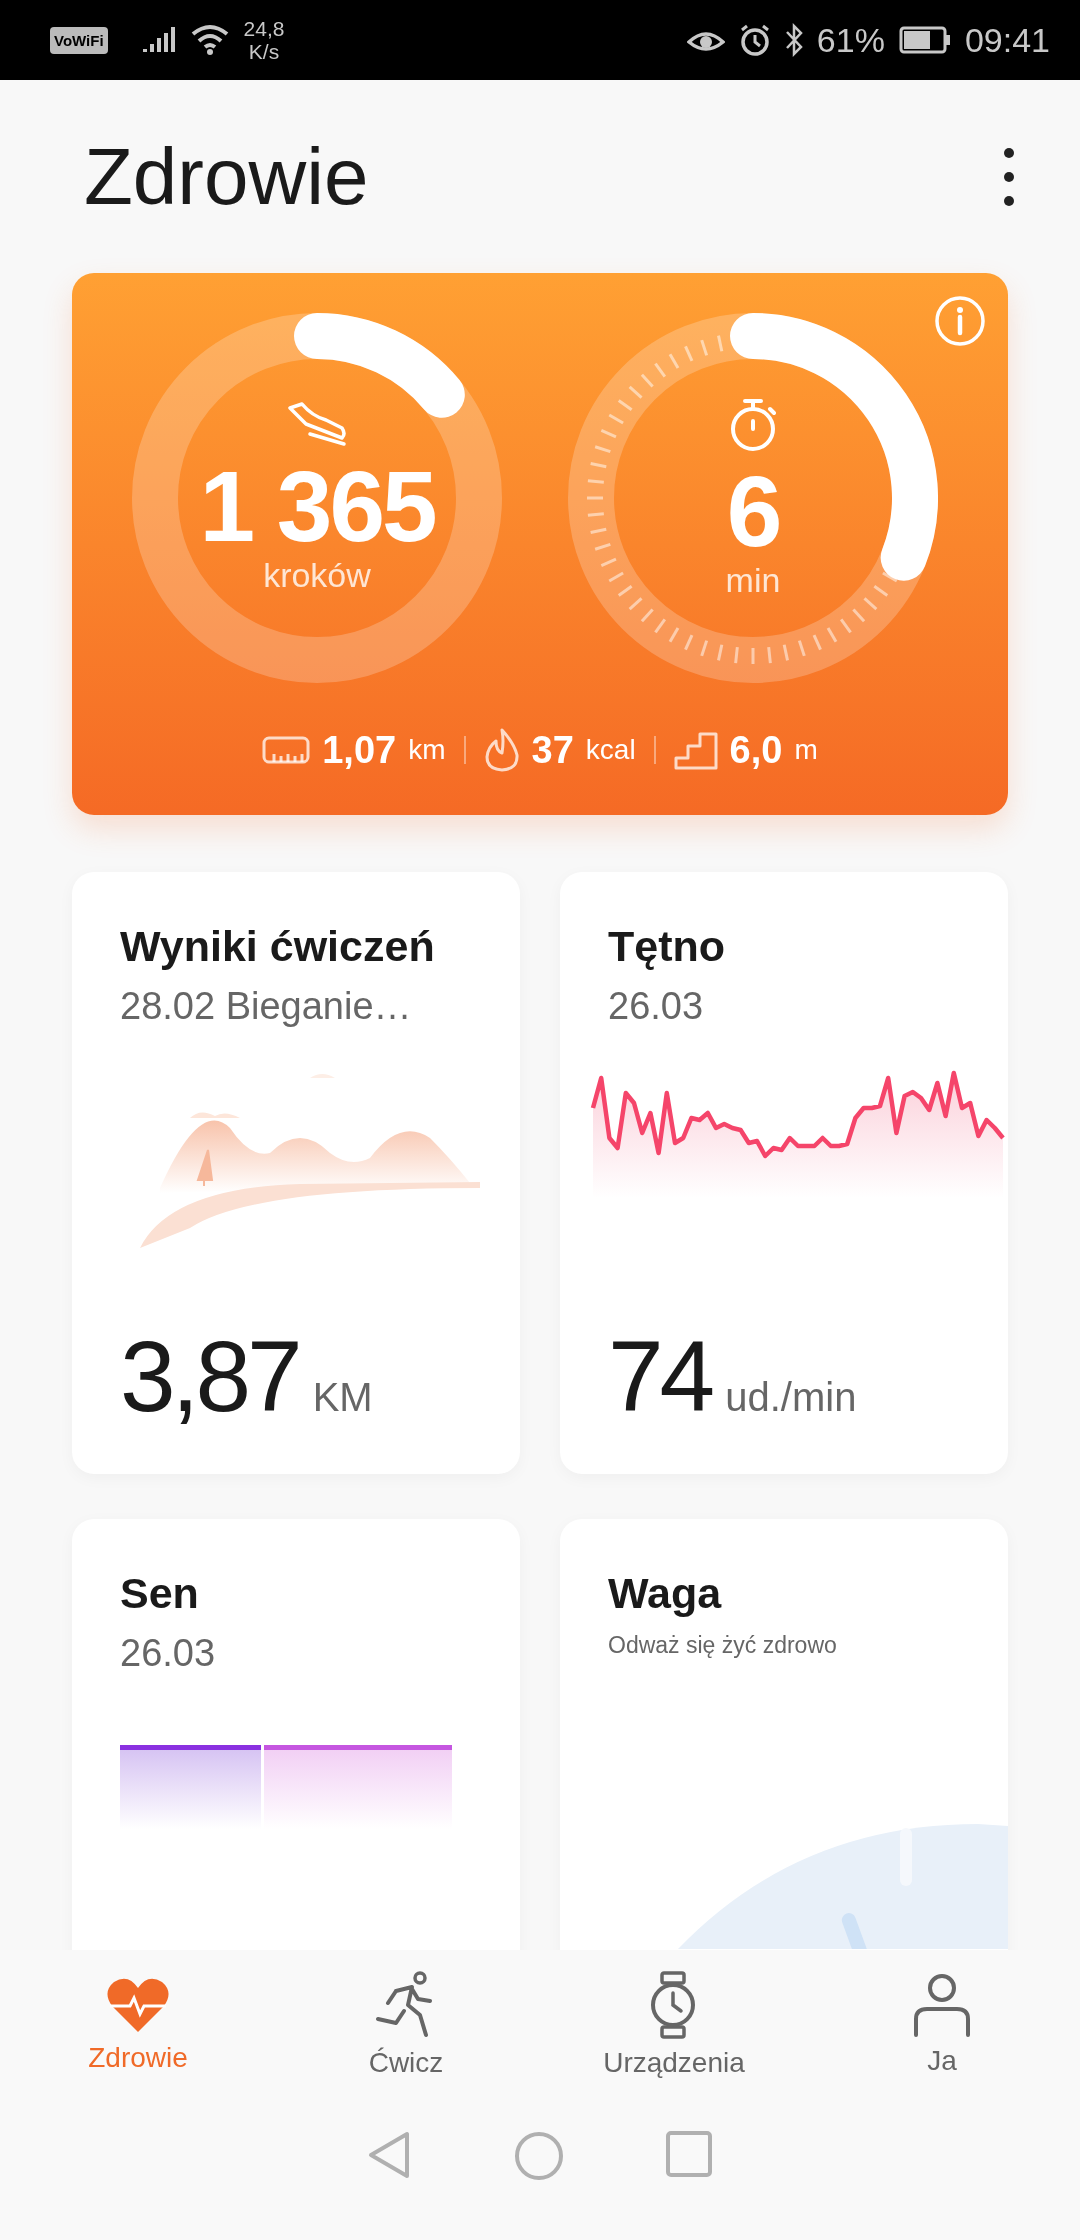 The width and height of the screenshot is (1080, 2240). Describe the element at coordinates (784, 1734) in the screenshot. I see `health-card: Waga Odważ się żyć zdrowo` at that location.